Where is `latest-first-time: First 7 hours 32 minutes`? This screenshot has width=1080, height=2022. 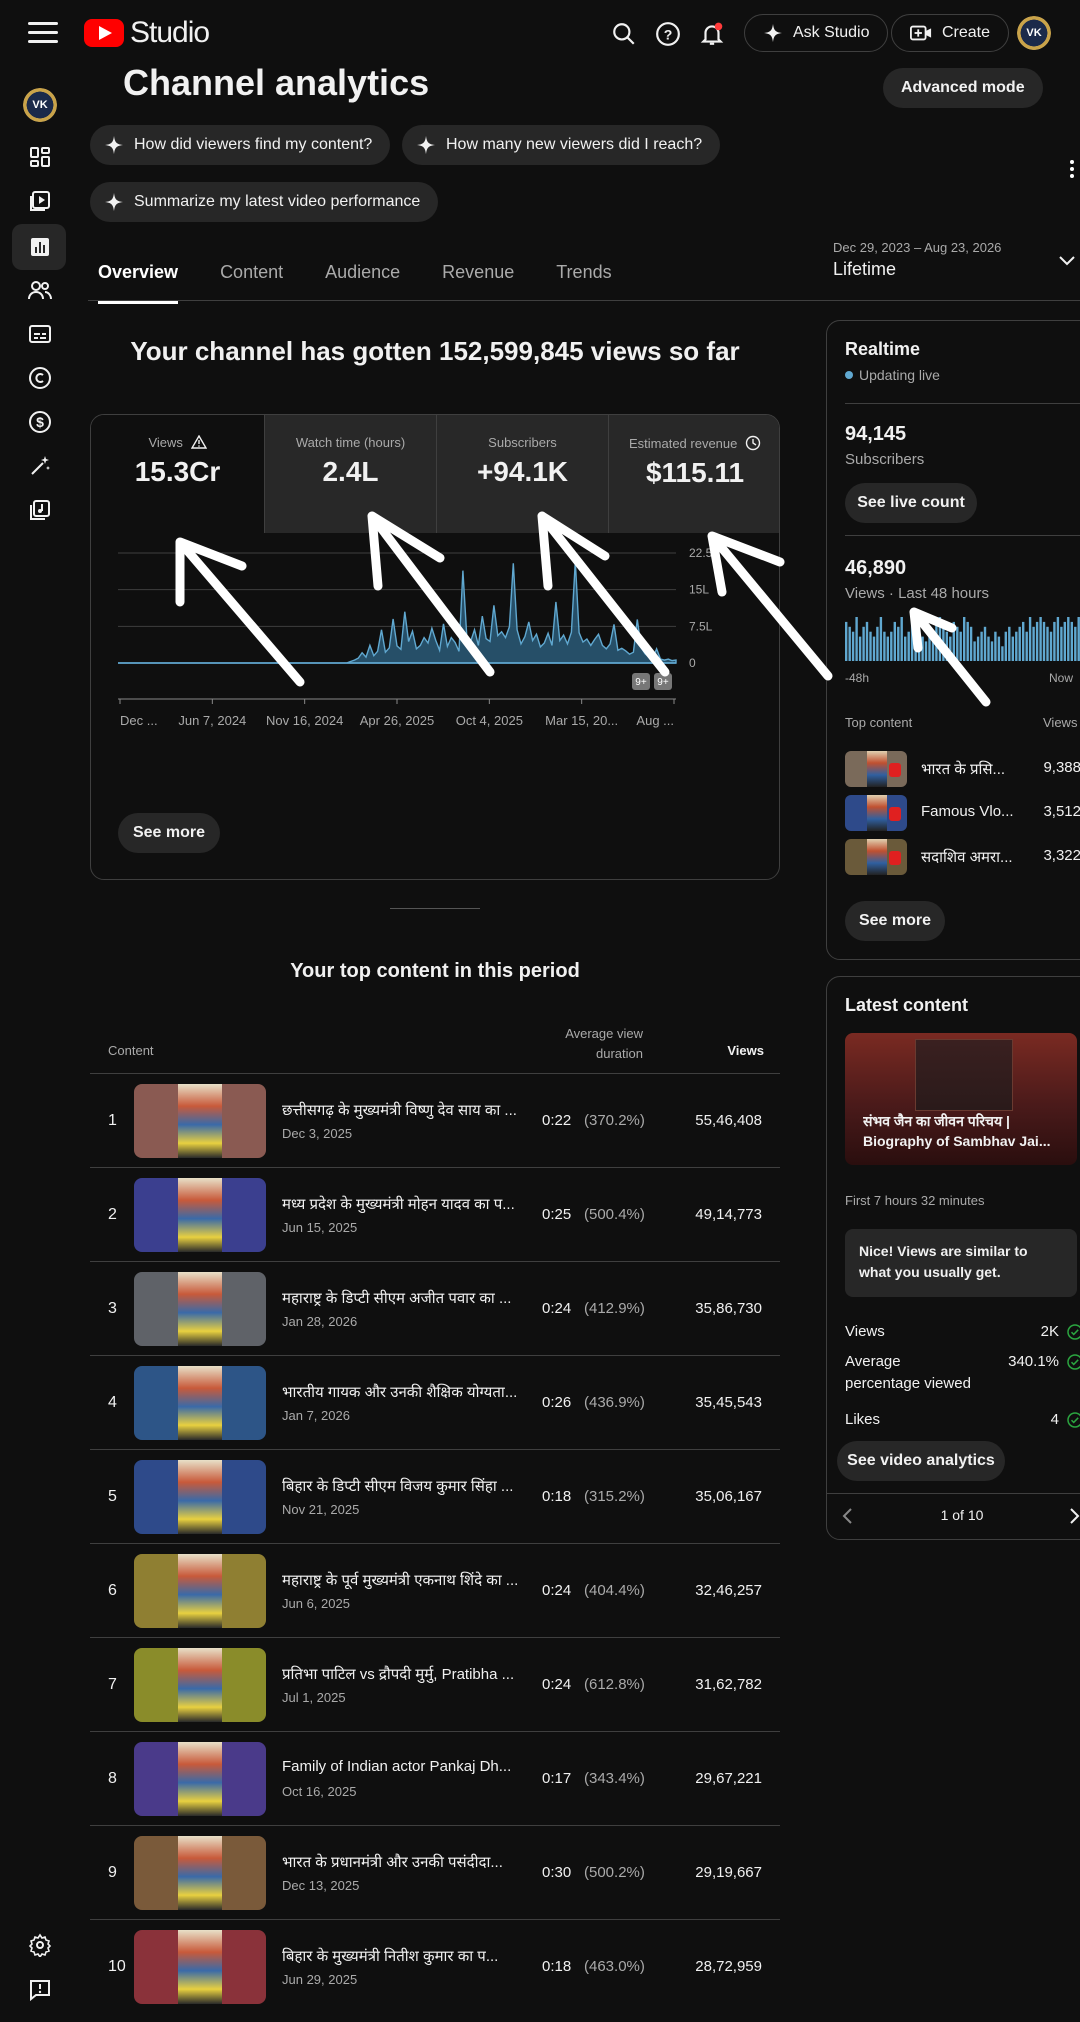 latest-first-time: First 7 hours 32 minutes is located at coordinates (915, 1200).